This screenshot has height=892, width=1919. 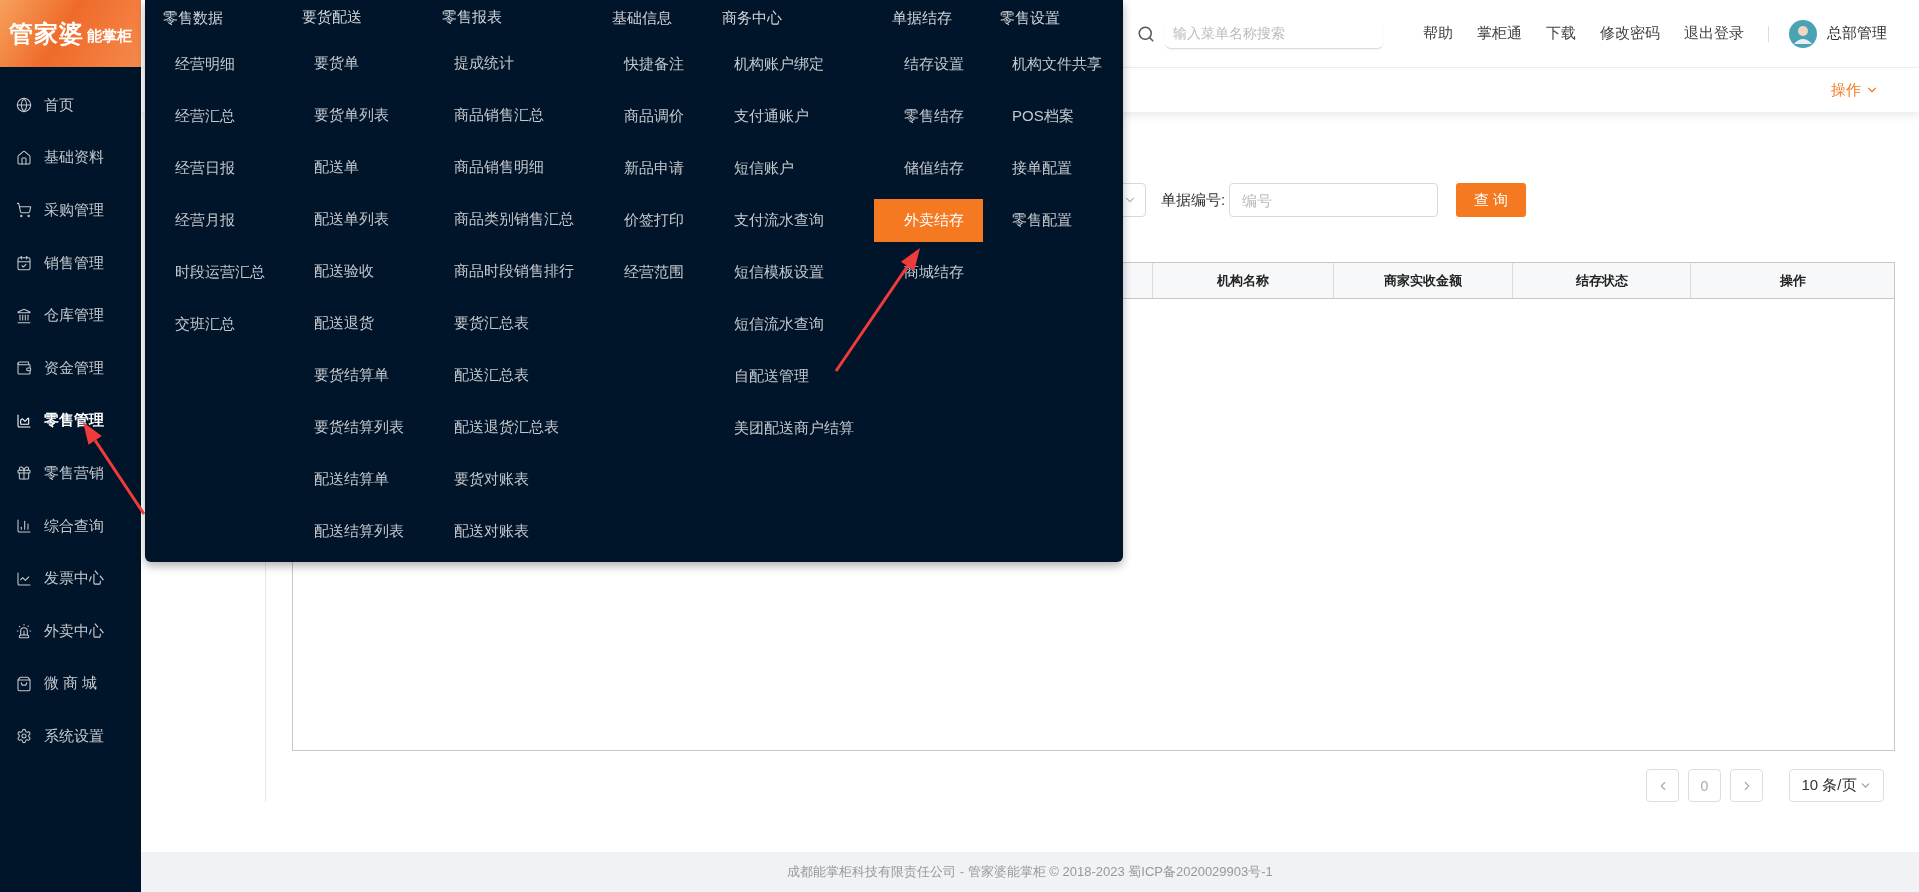 What do you see at coordinates (24, 420) in the screenshot?
I see `area-chart-icon` at bounding box center [24, 420].